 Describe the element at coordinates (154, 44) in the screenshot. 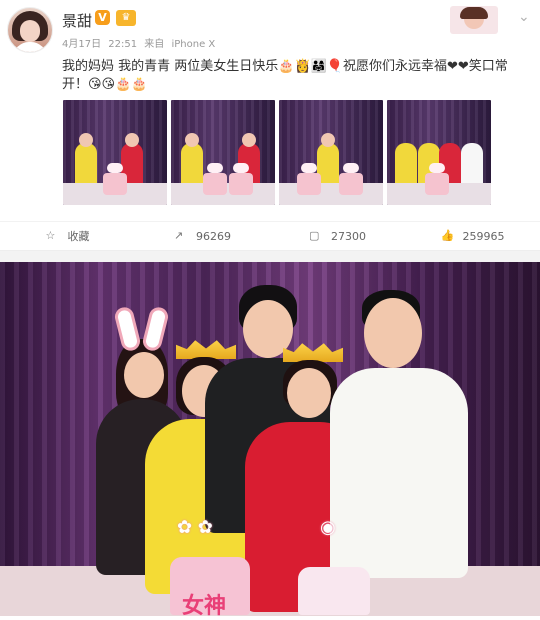

I see `source-label: 来自` at that location.